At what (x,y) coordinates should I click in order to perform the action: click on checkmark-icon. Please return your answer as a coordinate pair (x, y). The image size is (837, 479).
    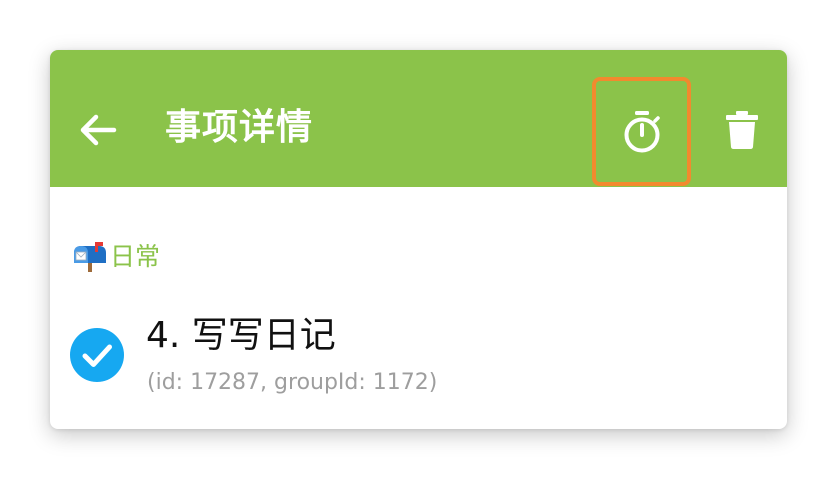
    Looking at the image, I should click on (97, 355).